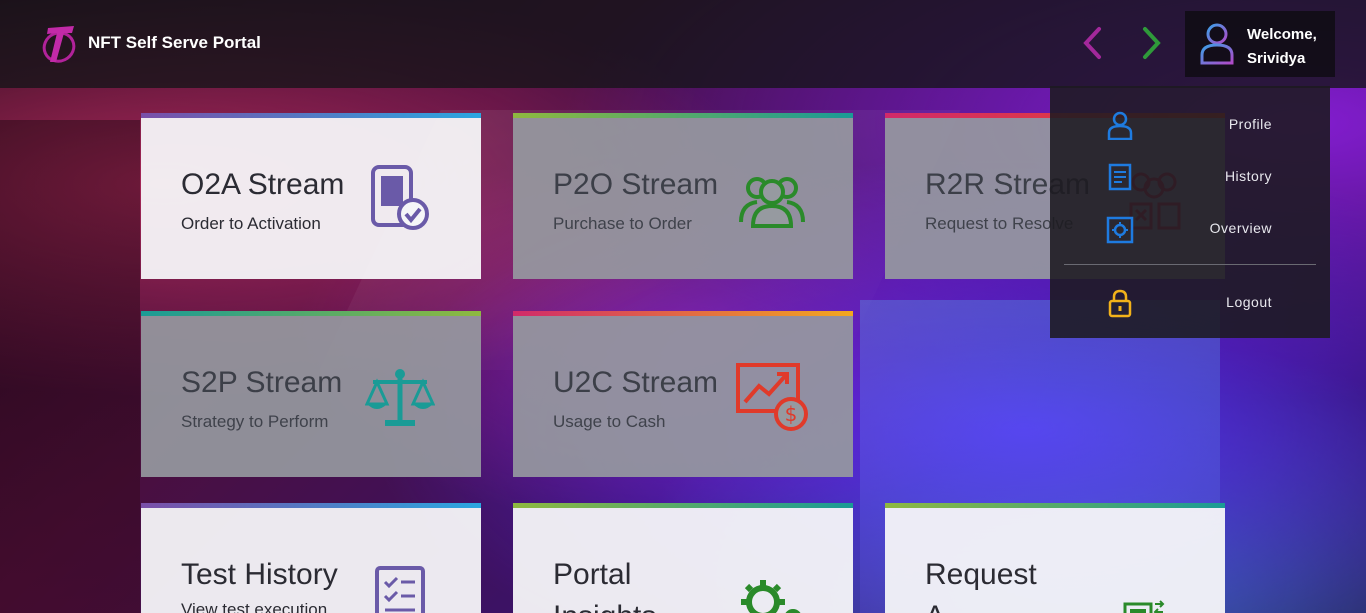 The width and height of the screenshot is (1366, 613). What do you see at coordinates (400, 197) in the screenshot?
I see `mobile-check-icon` at bounding box center [400, 197].